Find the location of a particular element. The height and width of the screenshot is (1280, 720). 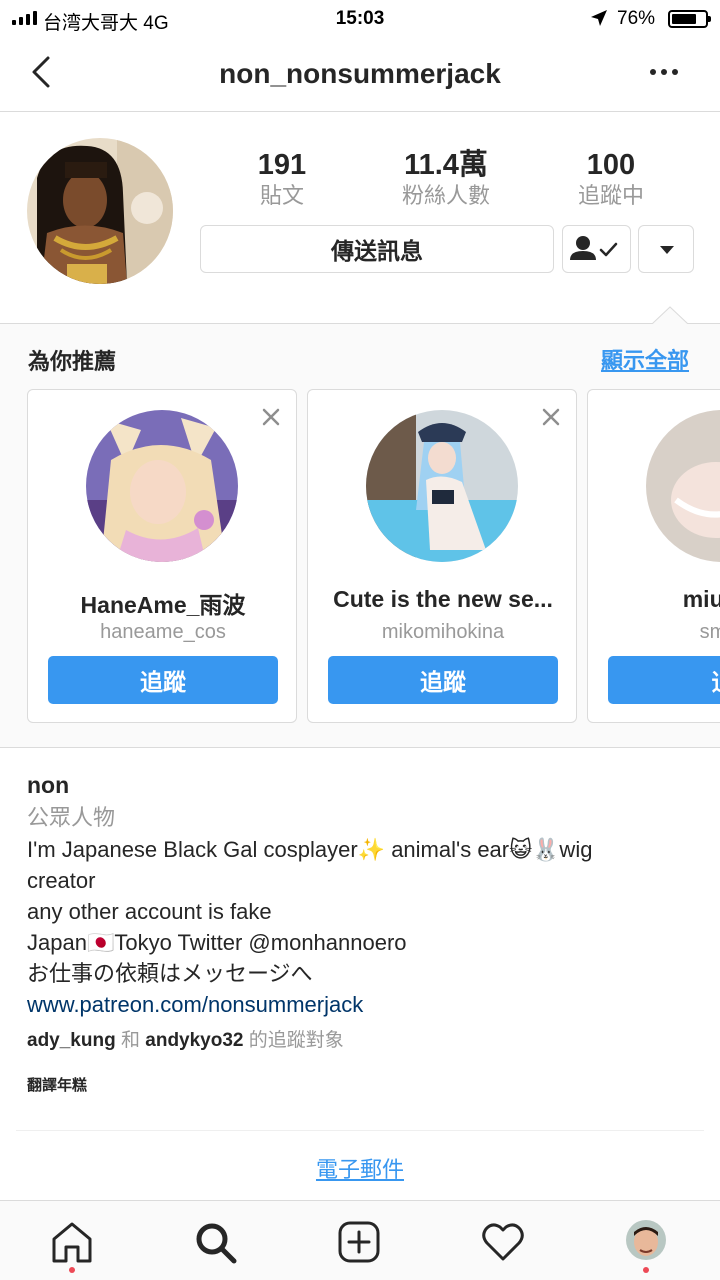

bottom-tab-bar is located at coordinates (360, 1240).